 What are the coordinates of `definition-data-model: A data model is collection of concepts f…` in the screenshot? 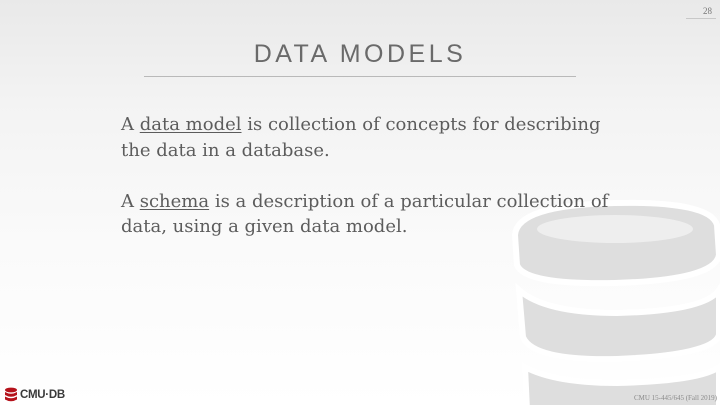 It's located at (371, 137).